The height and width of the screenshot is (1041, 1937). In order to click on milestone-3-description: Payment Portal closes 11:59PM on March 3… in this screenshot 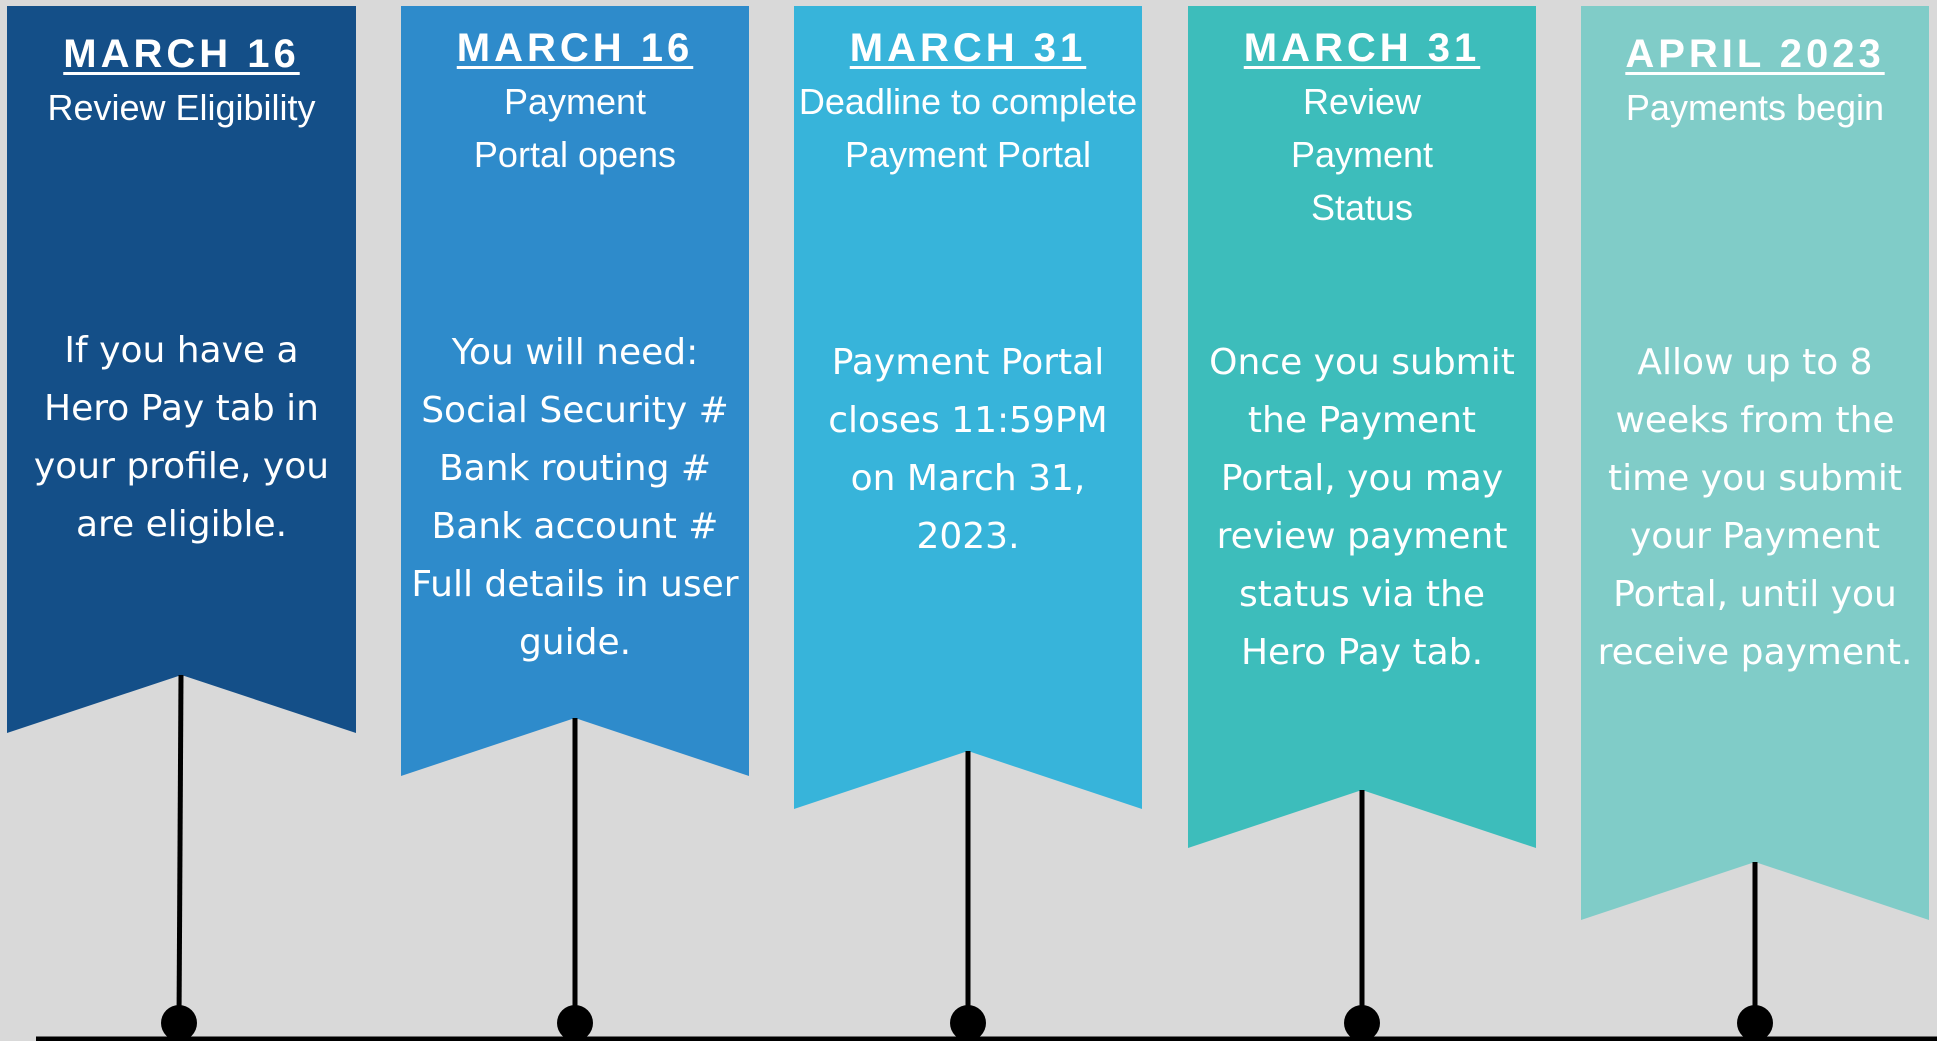, I will do `click(968, 449)`.